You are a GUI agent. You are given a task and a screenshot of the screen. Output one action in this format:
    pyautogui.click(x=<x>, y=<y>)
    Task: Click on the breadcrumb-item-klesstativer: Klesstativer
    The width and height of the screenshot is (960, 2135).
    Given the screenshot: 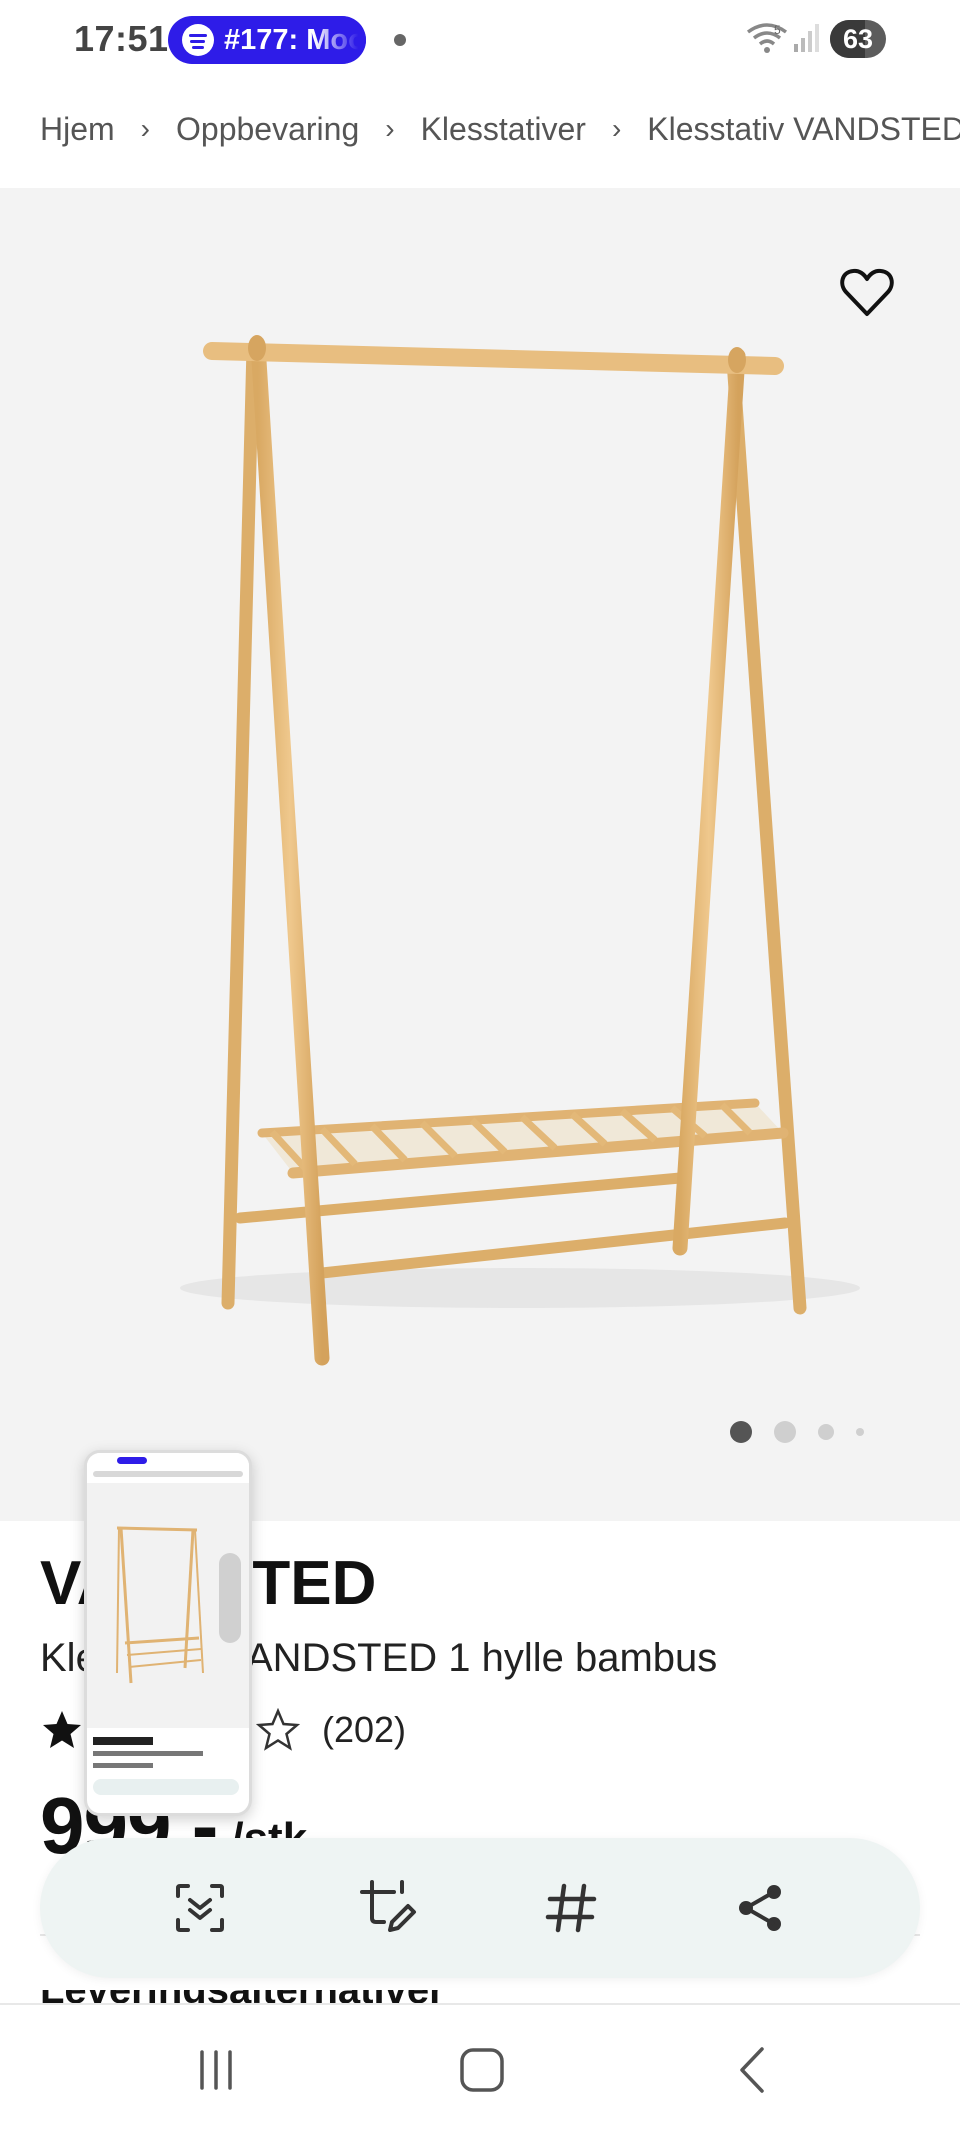 What is the action you would take?
    pyautogui.click(x=503, y=129)
    